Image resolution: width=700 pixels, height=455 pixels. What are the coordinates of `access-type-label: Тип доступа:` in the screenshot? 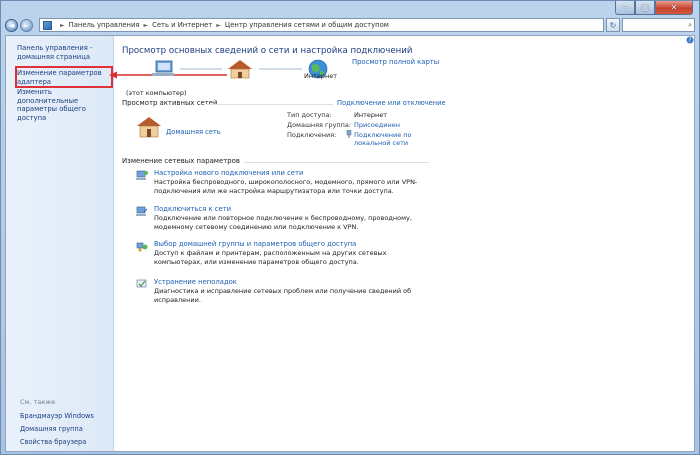 It's located at (309, 115).